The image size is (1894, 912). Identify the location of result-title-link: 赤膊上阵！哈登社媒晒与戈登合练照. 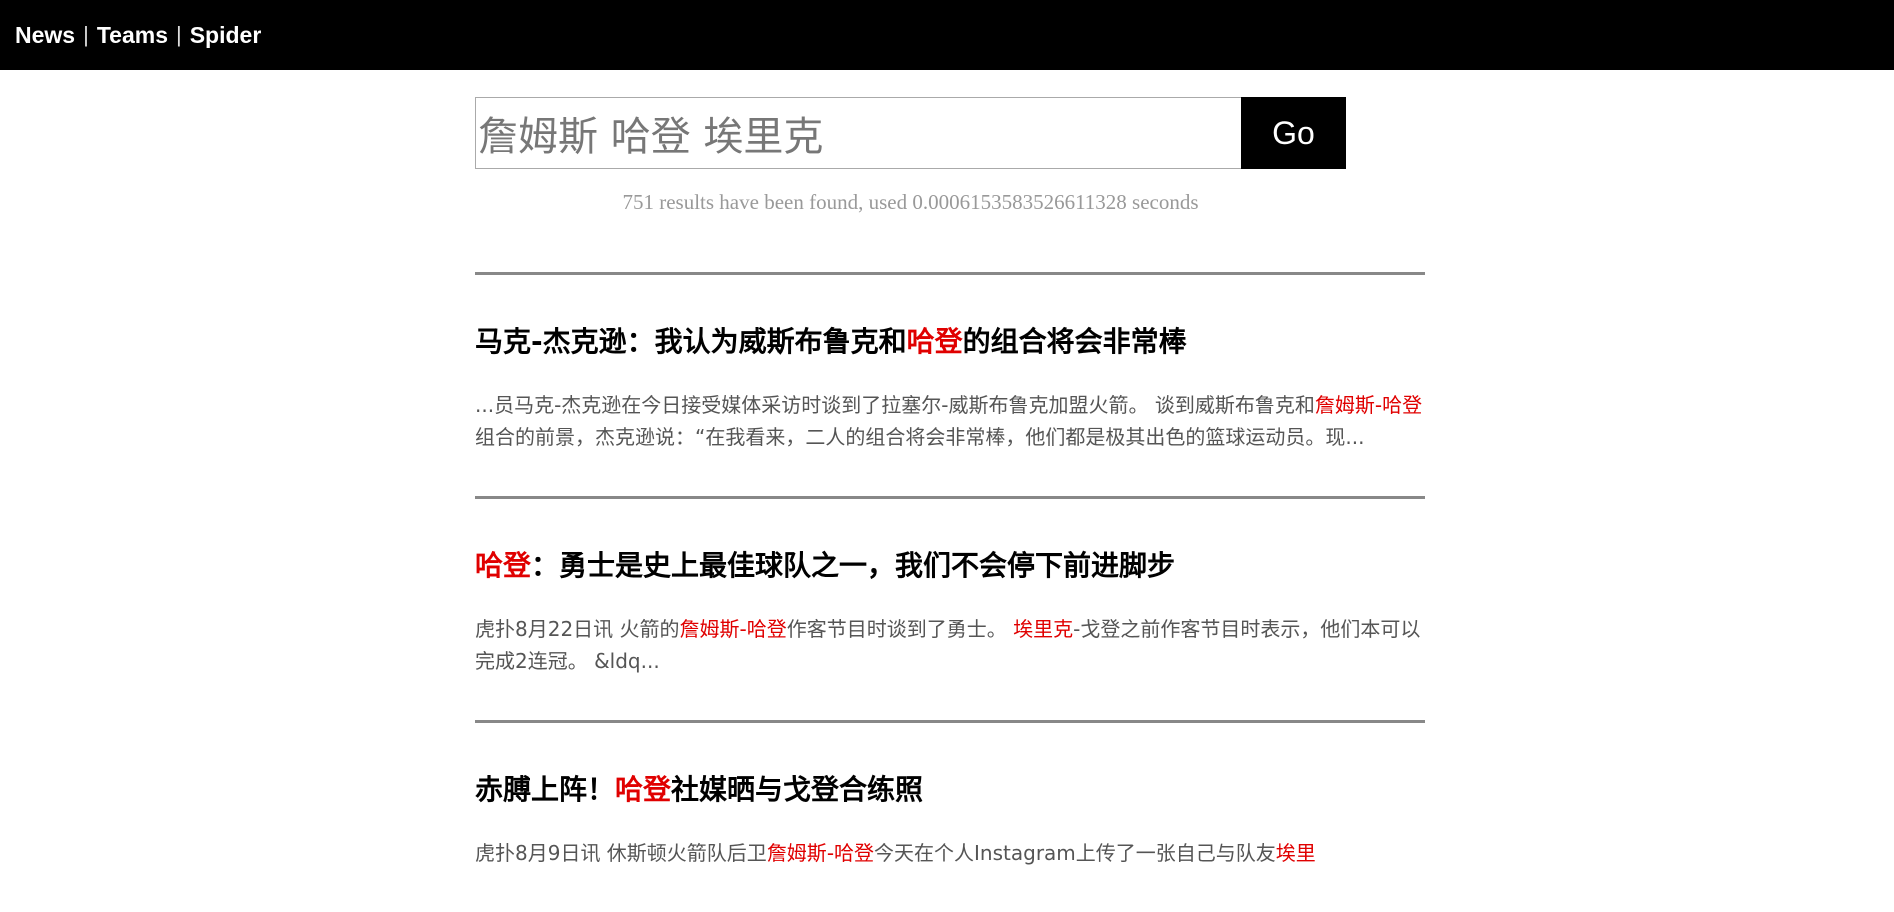
(950, 790).